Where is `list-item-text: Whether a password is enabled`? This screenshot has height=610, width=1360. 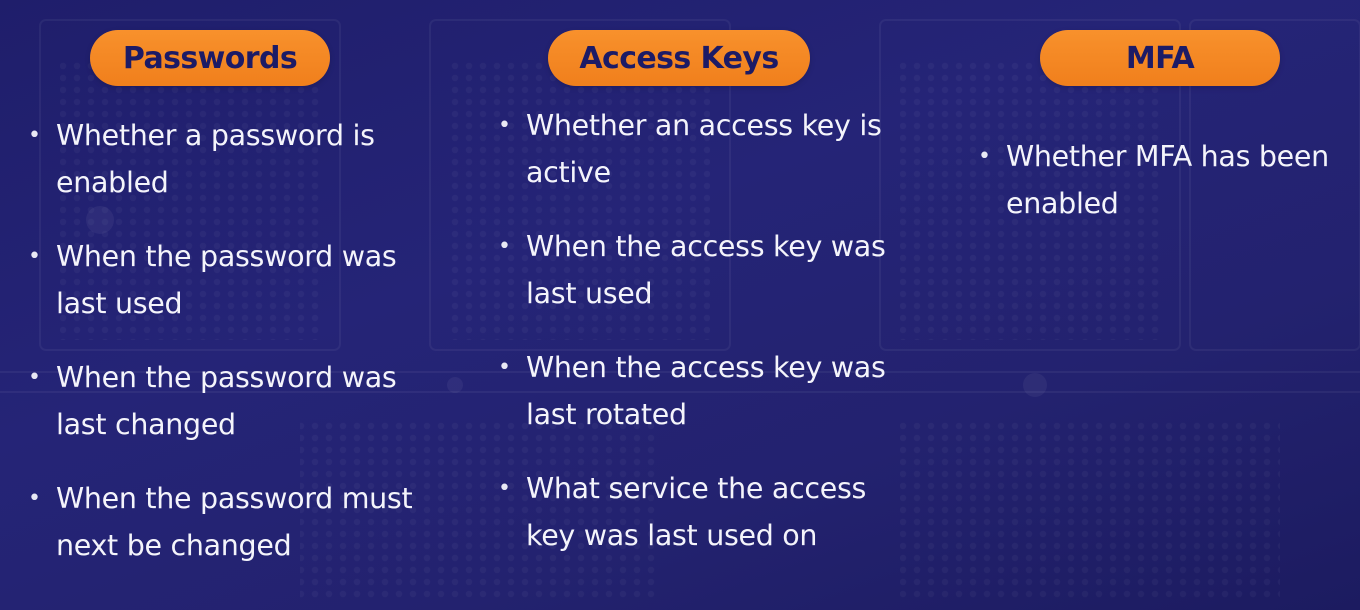 list-item-text: Whether a password is enabled is located at coordinates (215, 159).